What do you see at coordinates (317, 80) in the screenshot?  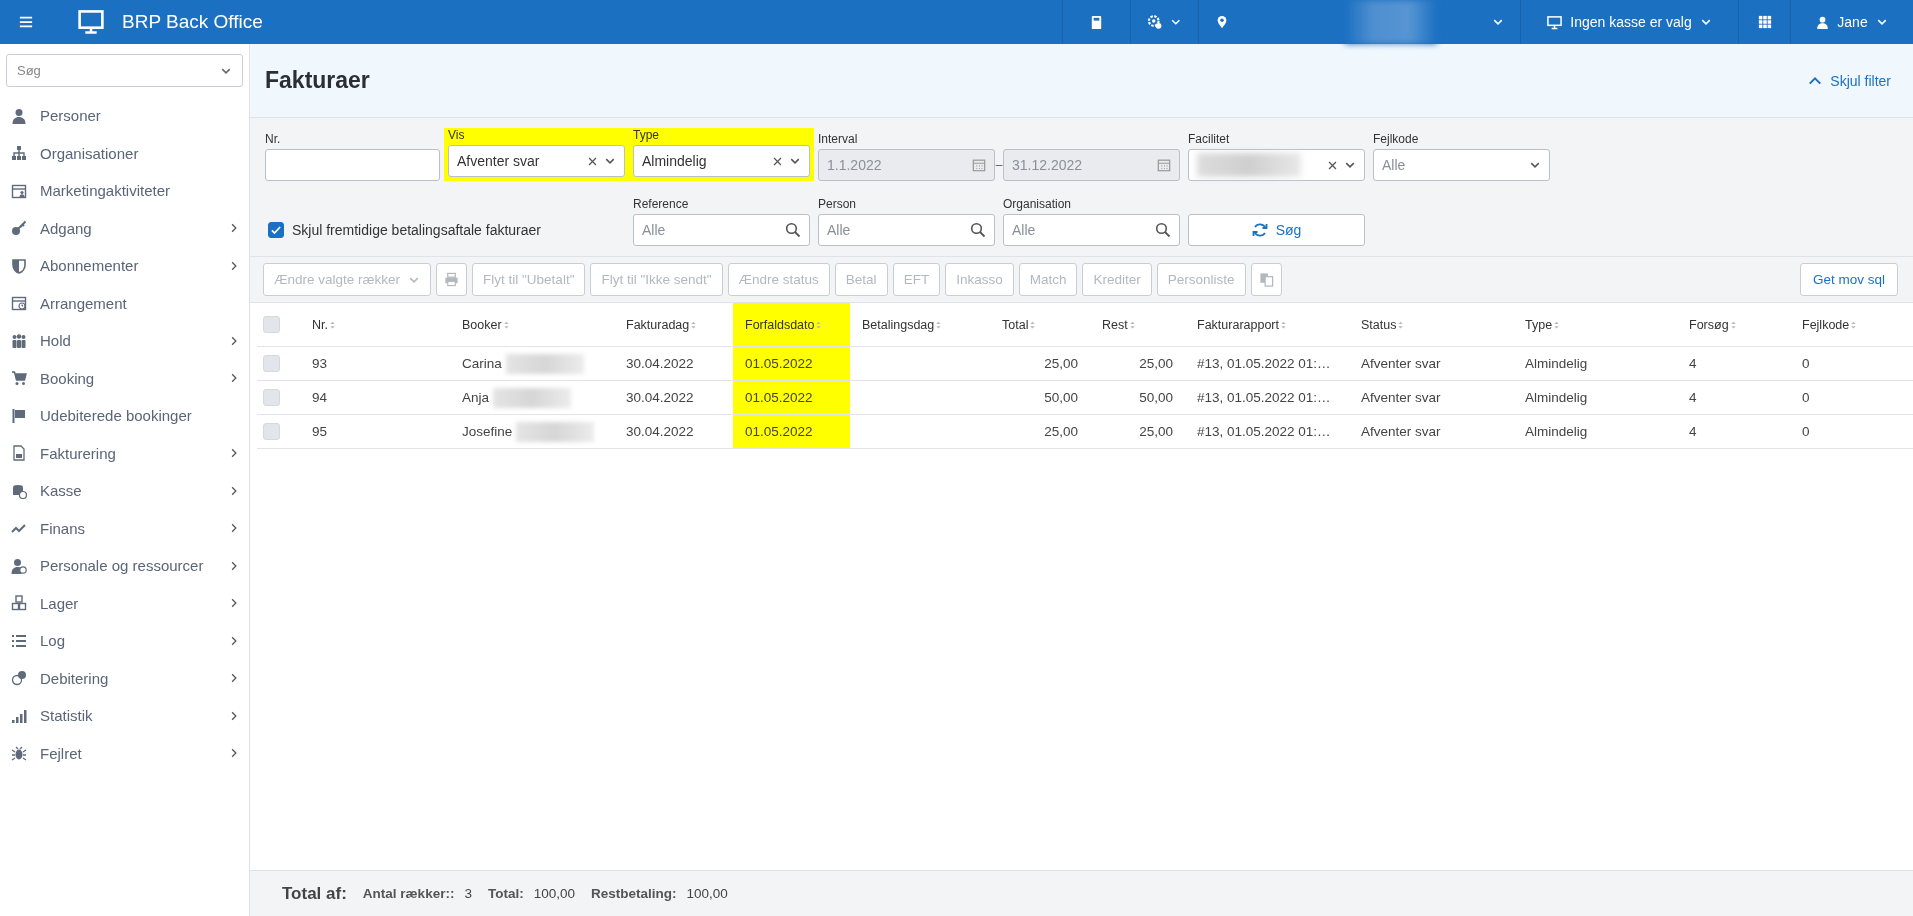 I see `page-title: Fakturaer` at bounding box center [317, 80].